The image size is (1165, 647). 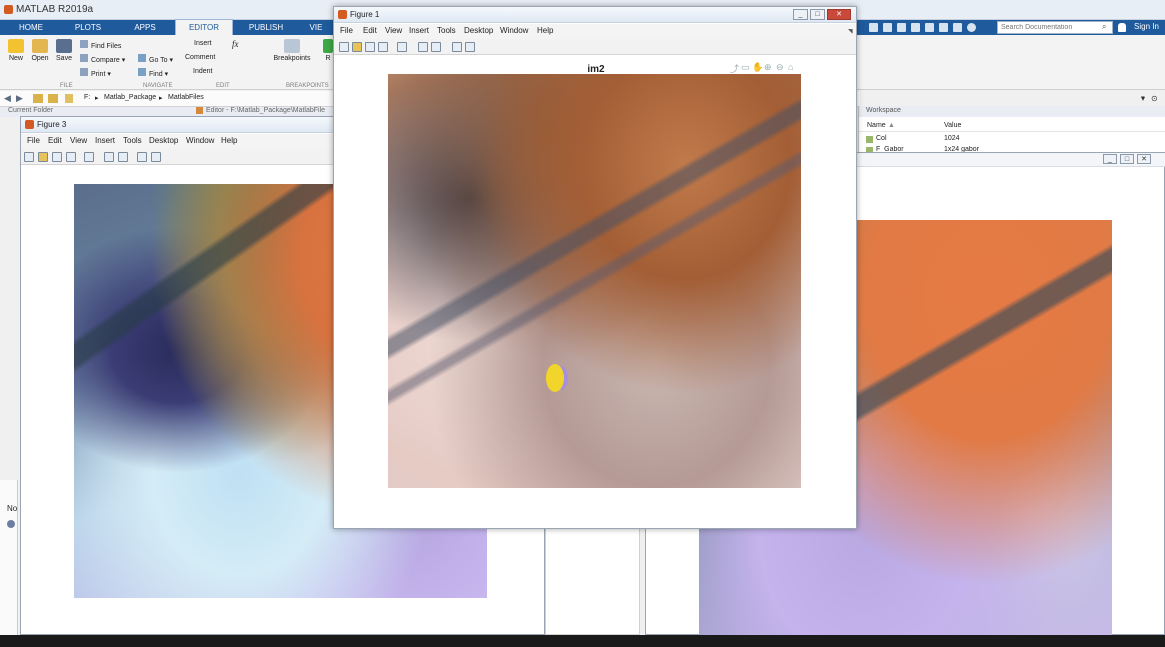 What do you see at coordinates (1055, 27) in the screenshot?
I see `search-documentation-input` at bounding box center [1055, 27].